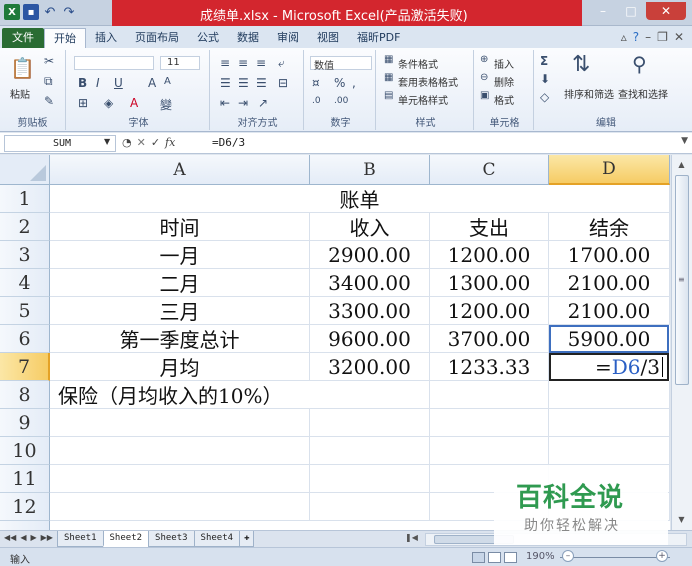  What do you see at coordinates (489, 451) in the screenshot?
I see `cell-c10` at bounding box center [489, 451].